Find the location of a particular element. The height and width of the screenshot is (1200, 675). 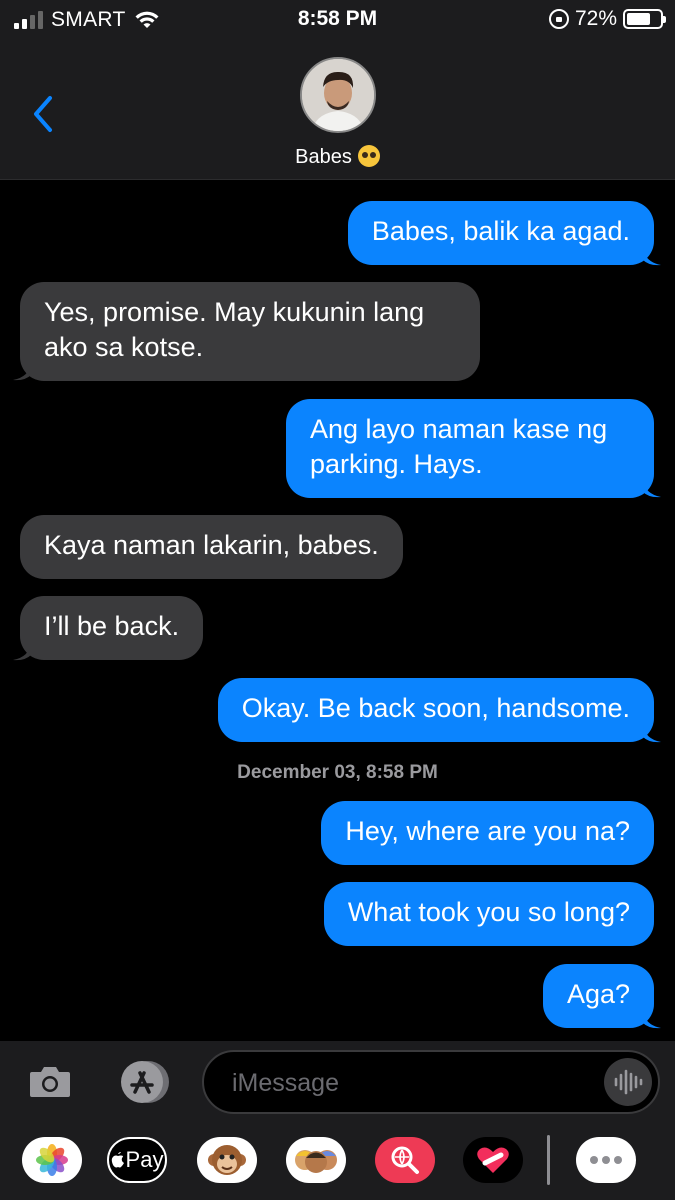

contact-avatar is located at coordinates (338, 95).